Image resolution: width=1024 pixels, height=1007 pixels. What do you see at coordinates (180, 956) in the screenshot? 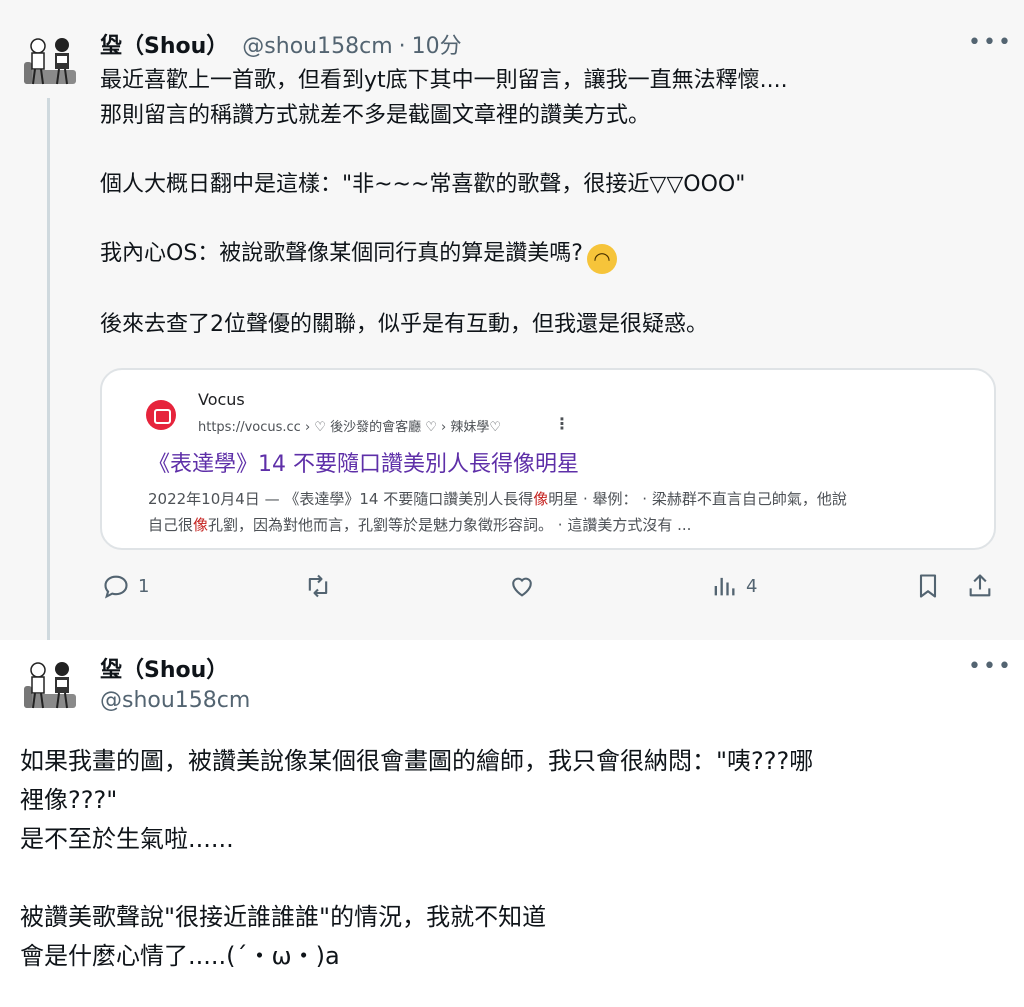
I see `post-line: 會是什麼心情了.....(´・ω・)a` at bounding box center [180, 956].